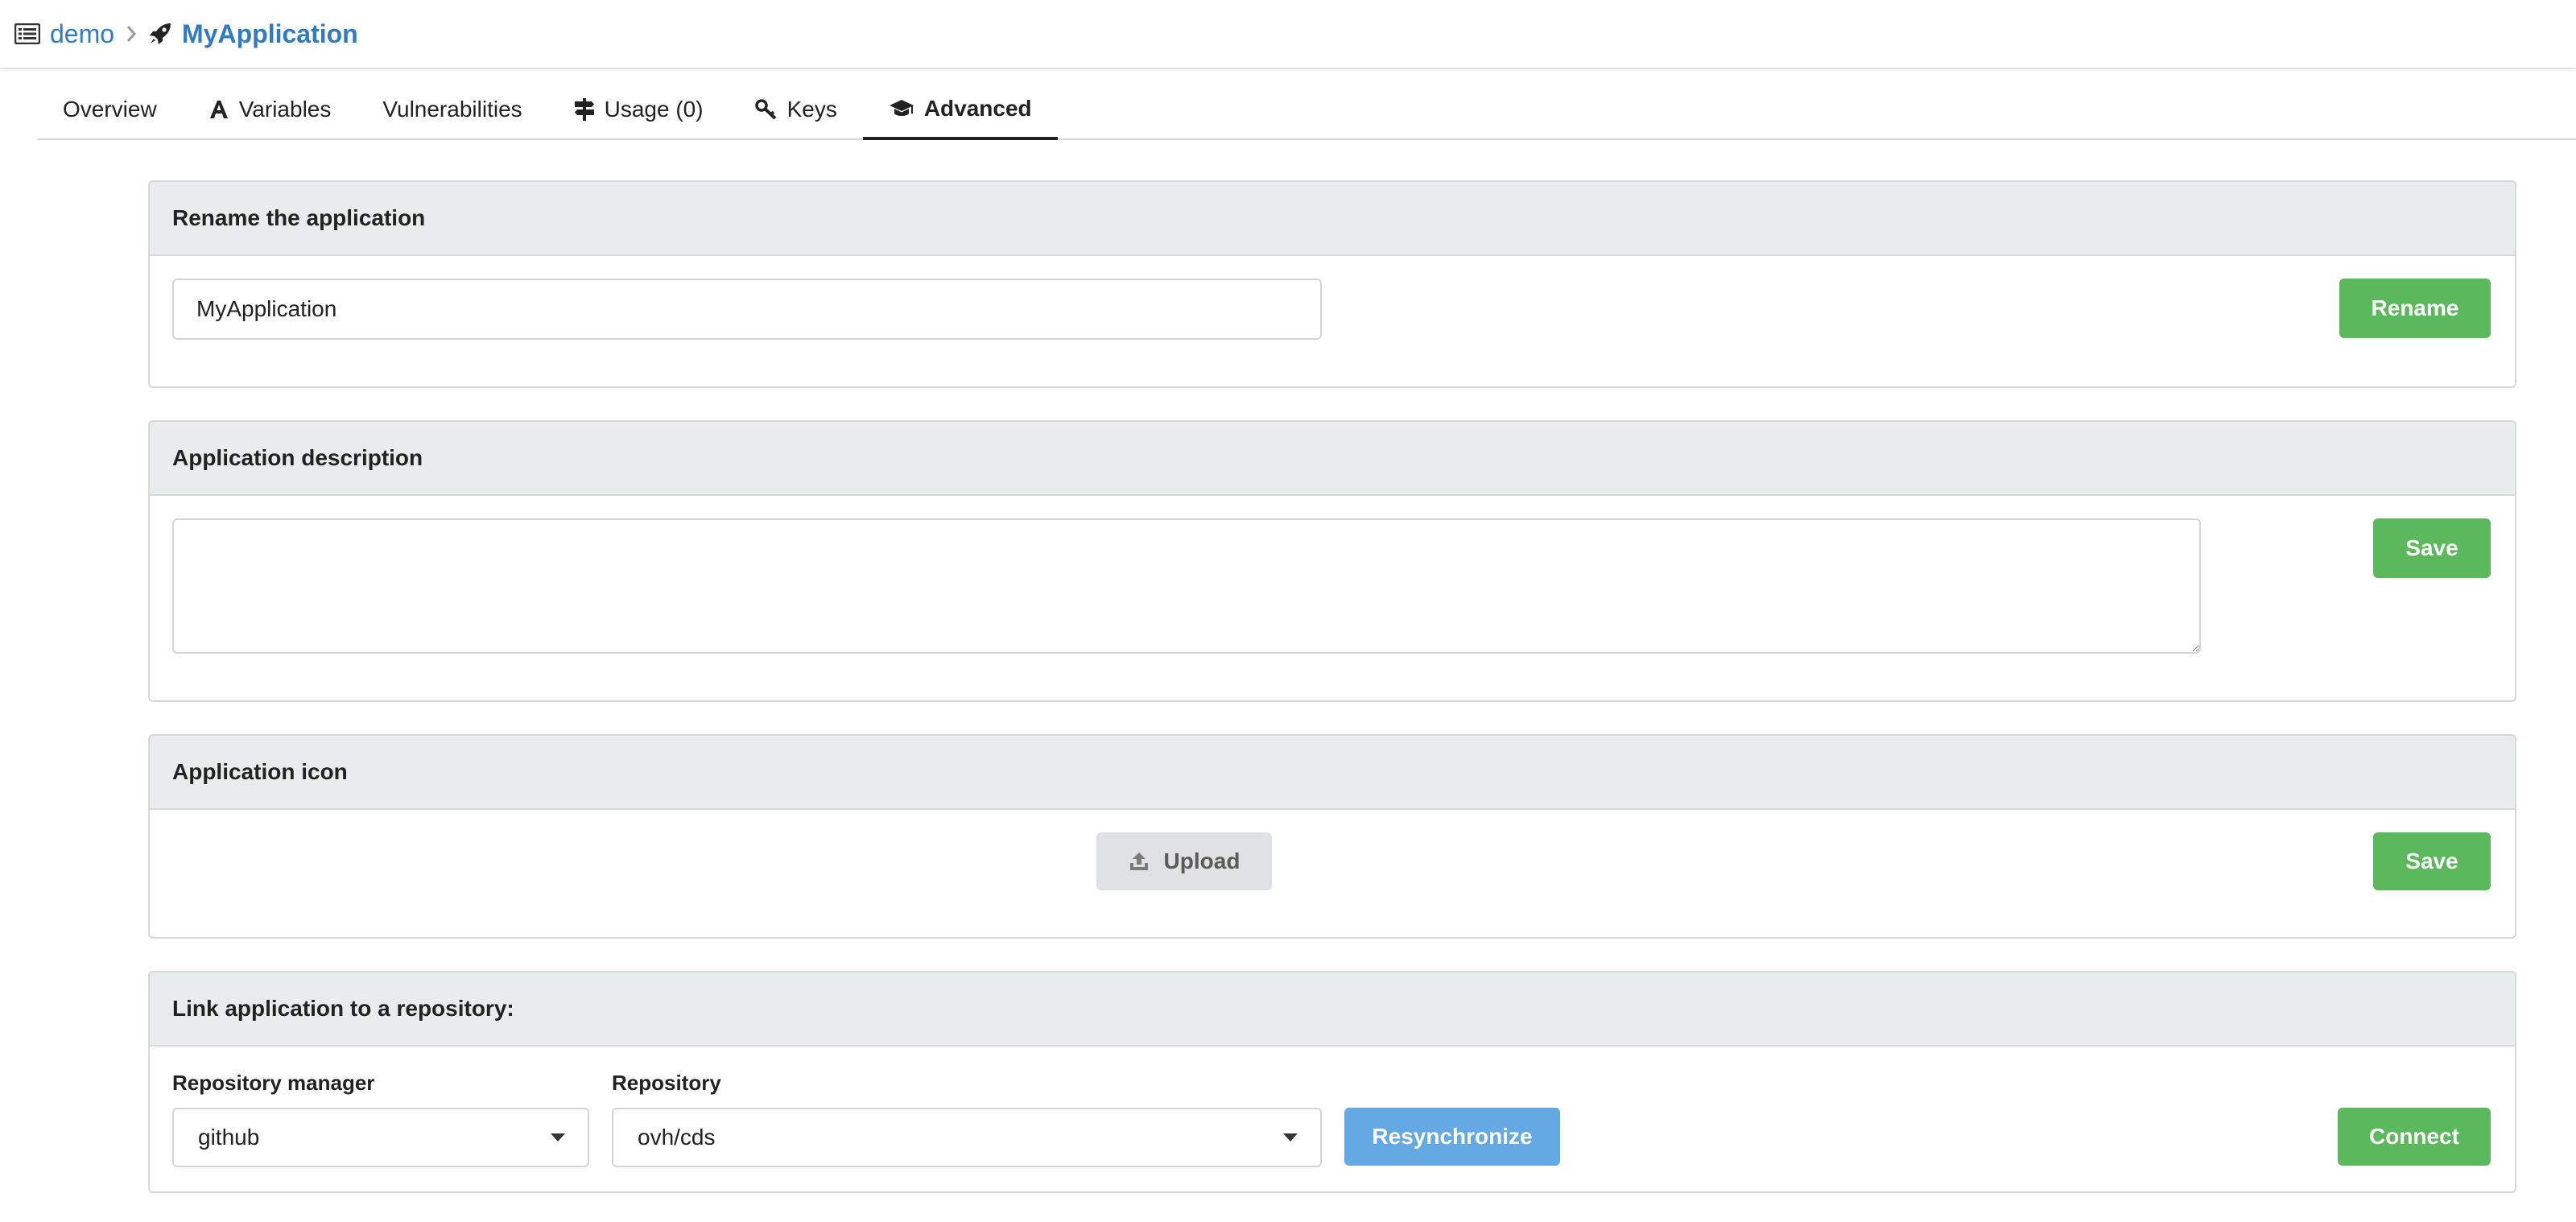  What do you see at coordinates (747, 309) in the screenshot?
I see `application-name-input` at bounding box center [747, 309].